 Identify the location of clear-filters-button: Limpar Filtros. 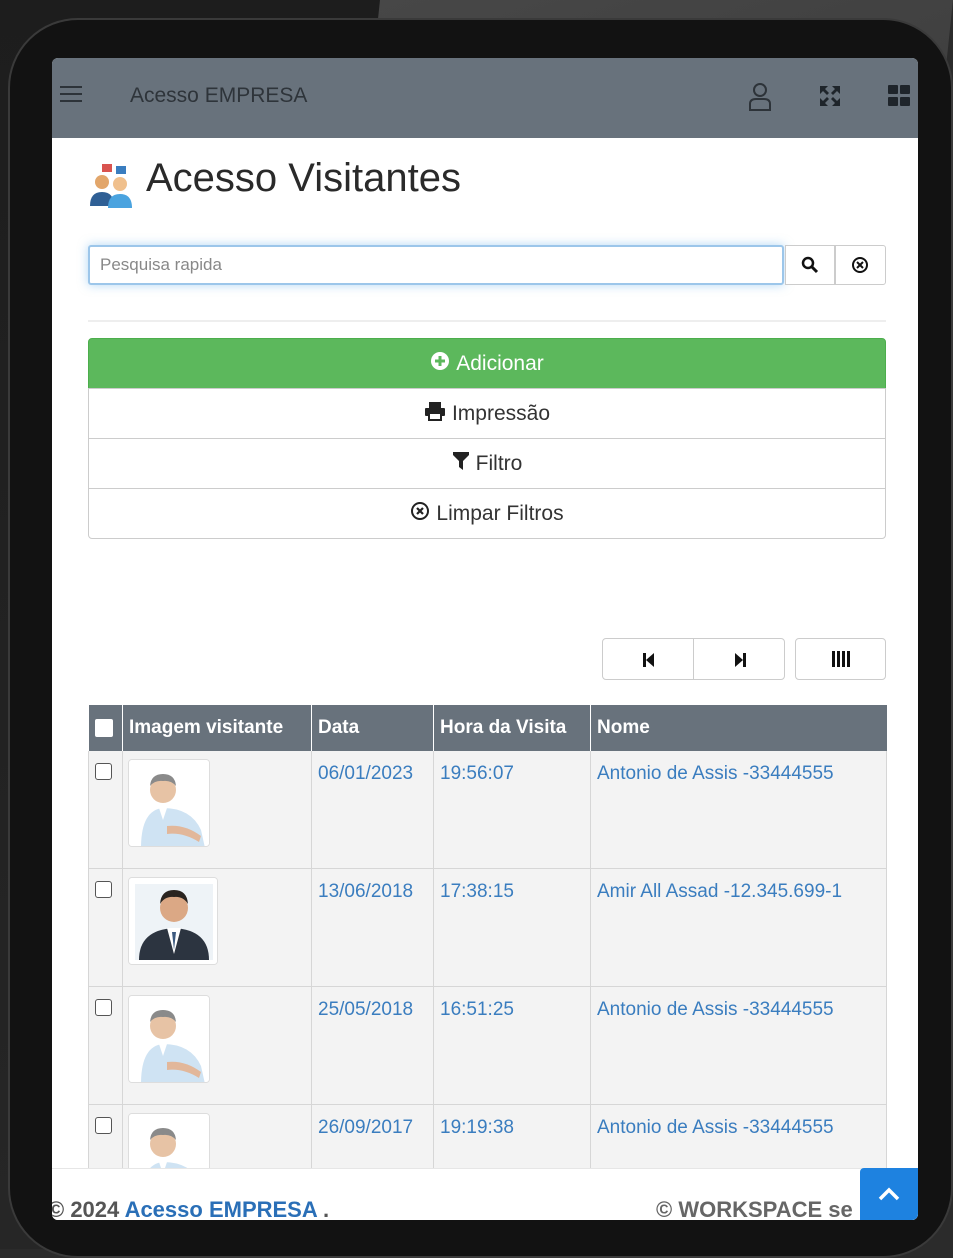
(487, 513).